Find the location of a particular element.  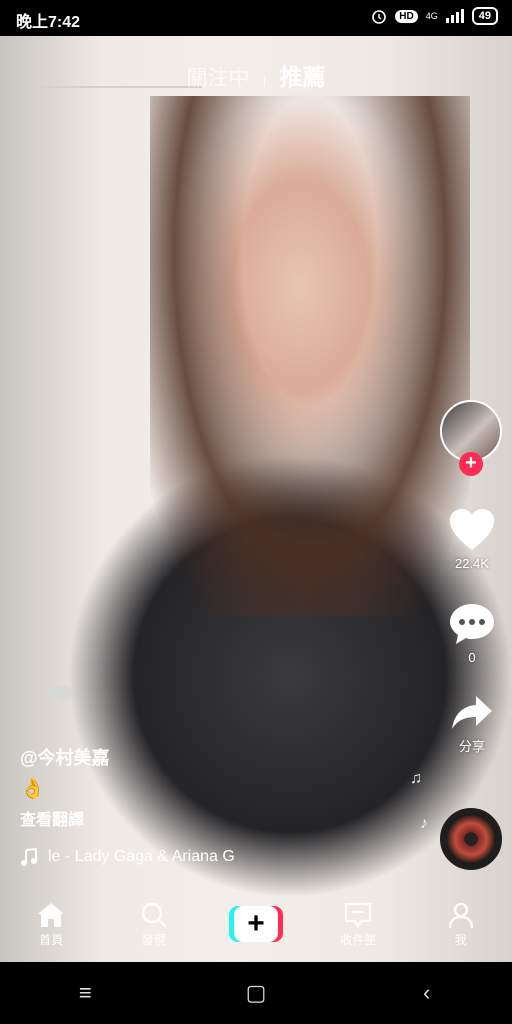

like-button: 22.4K is located at coordinates (472, 539).